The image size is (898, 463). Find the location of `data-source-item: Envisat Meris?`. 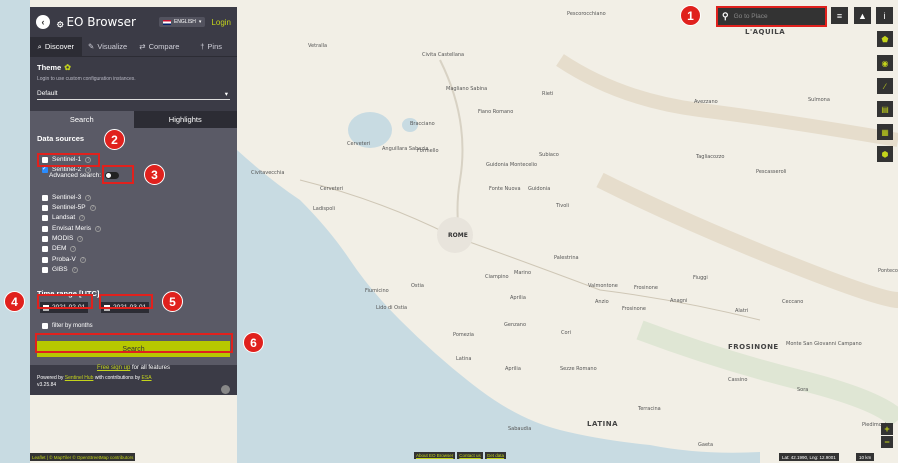

data-source-item: Envisat Meris? is located at coordinates (72, 228).